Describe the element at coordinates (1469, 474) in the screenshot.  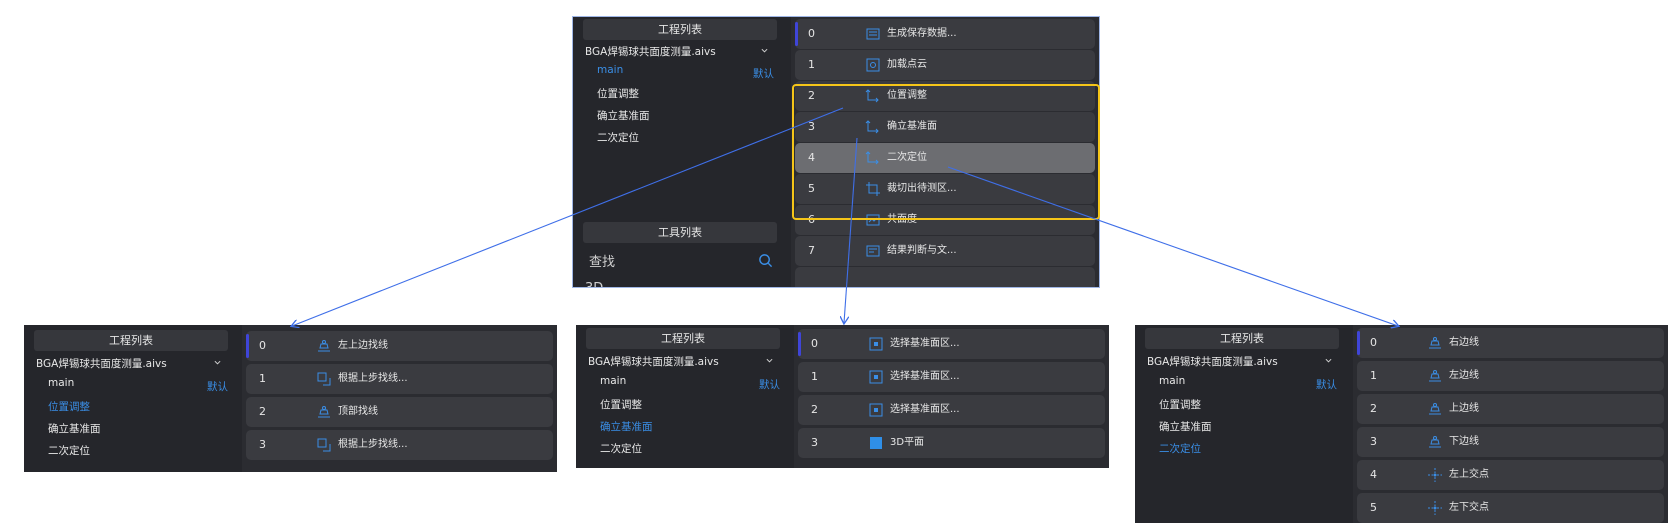
I see `step-label: 左上交点` at that location.